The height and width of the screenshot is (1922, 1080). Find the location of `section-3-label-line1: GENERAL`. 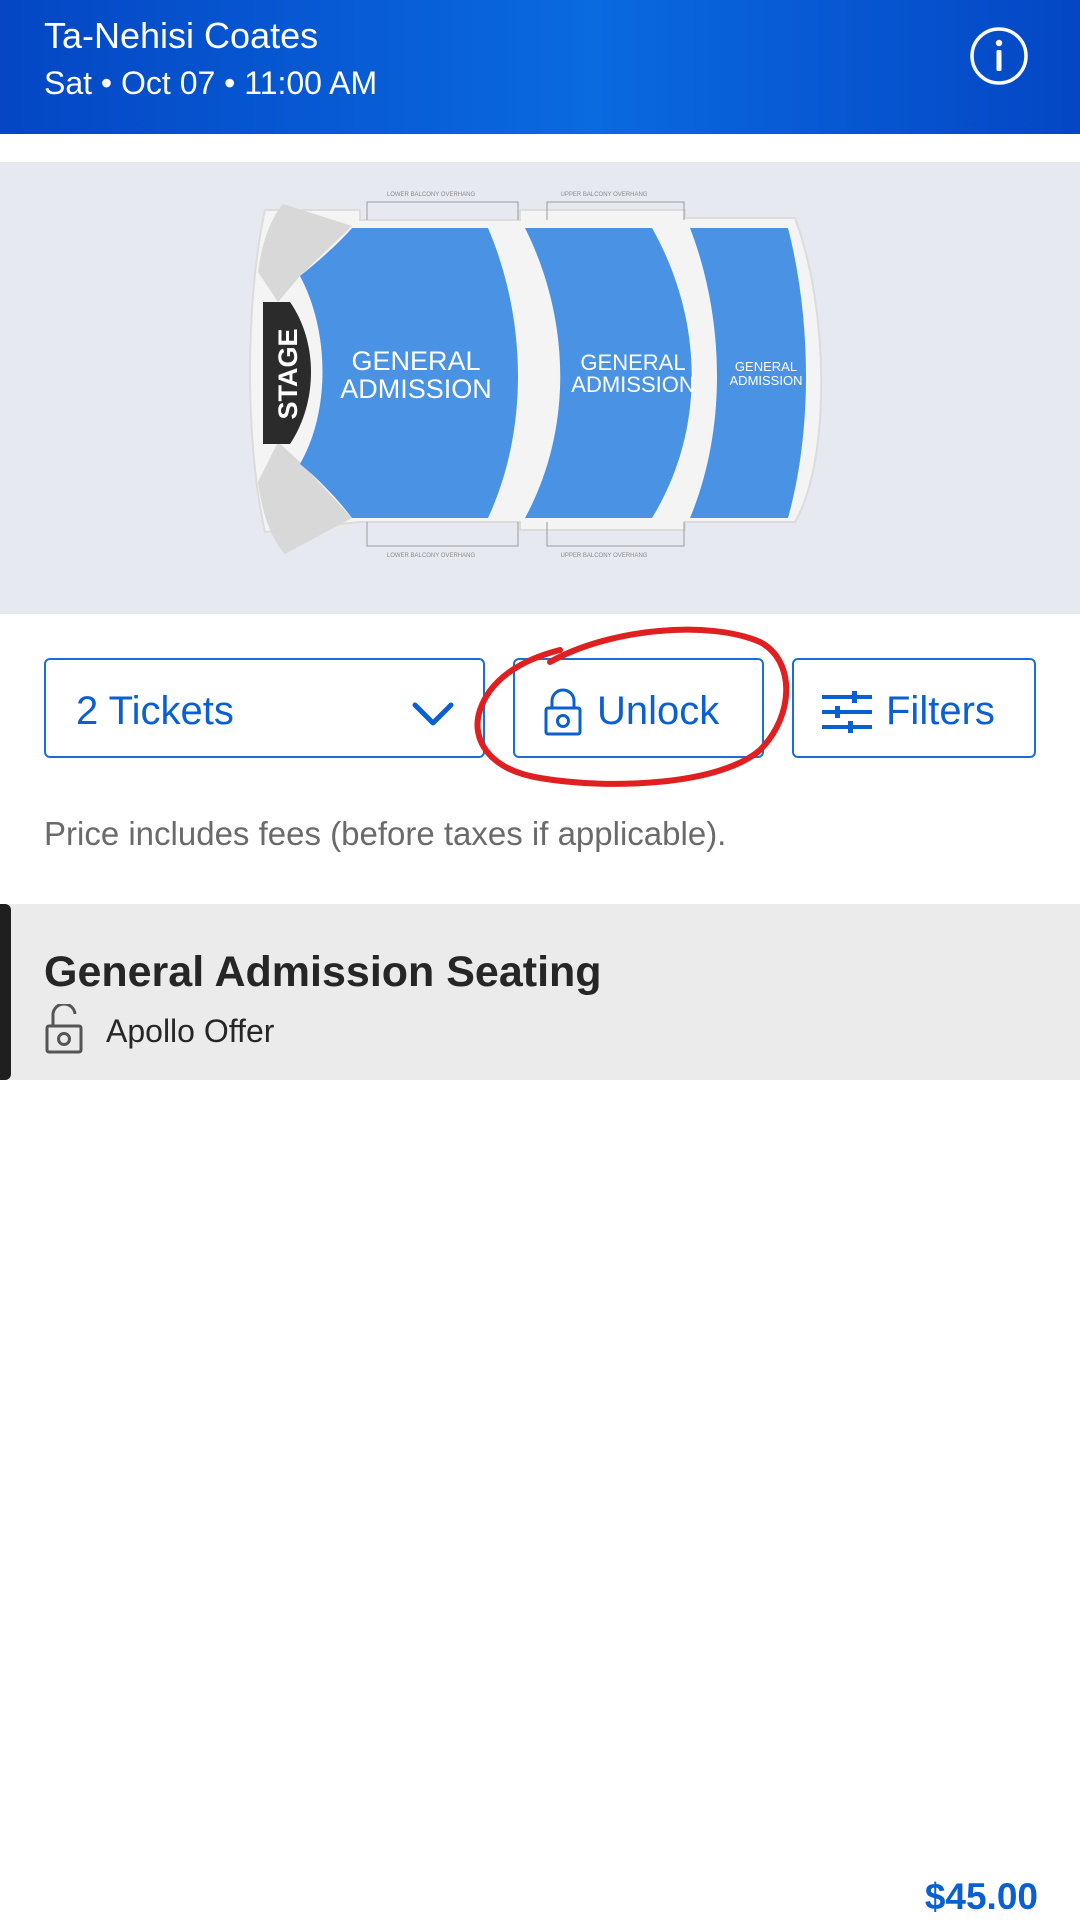

section-3-label-line1: GENERAL is located at coordinates (766, 366).